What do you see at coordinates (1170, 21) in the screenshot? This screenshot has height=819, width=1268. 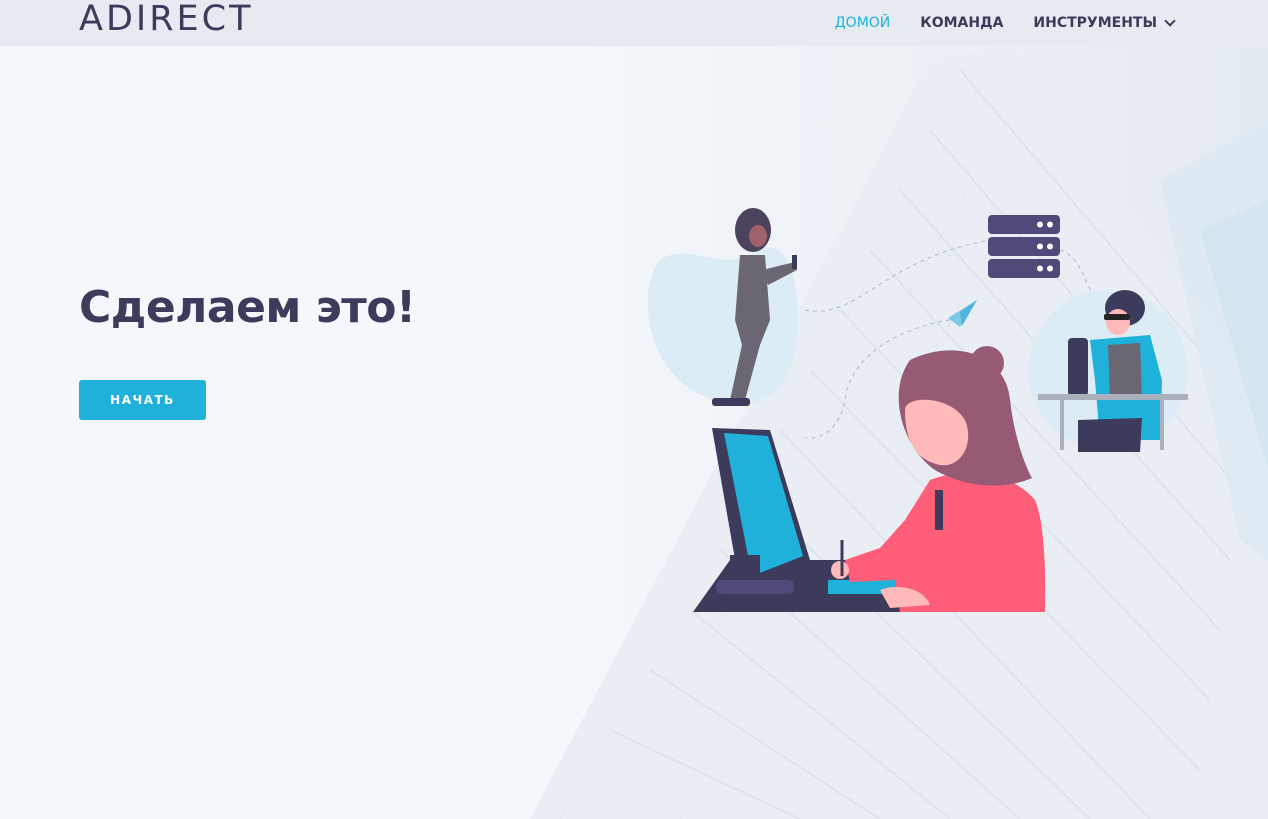 I see `chevron-down-icon` at bounding box center [1170, 21].